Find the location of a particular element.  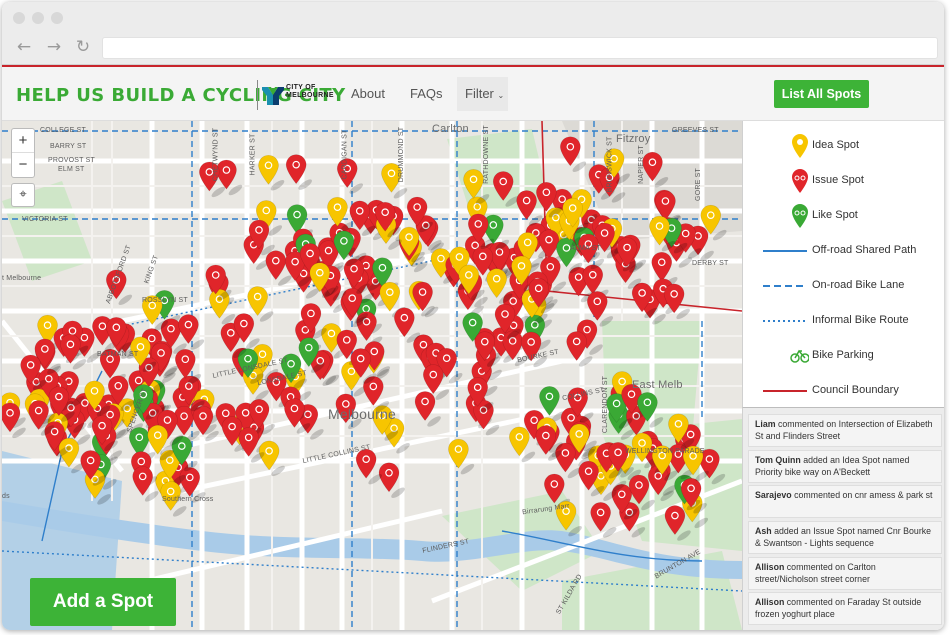

place-label-melbourne: Melbourne is located at coordinates (362, 414).